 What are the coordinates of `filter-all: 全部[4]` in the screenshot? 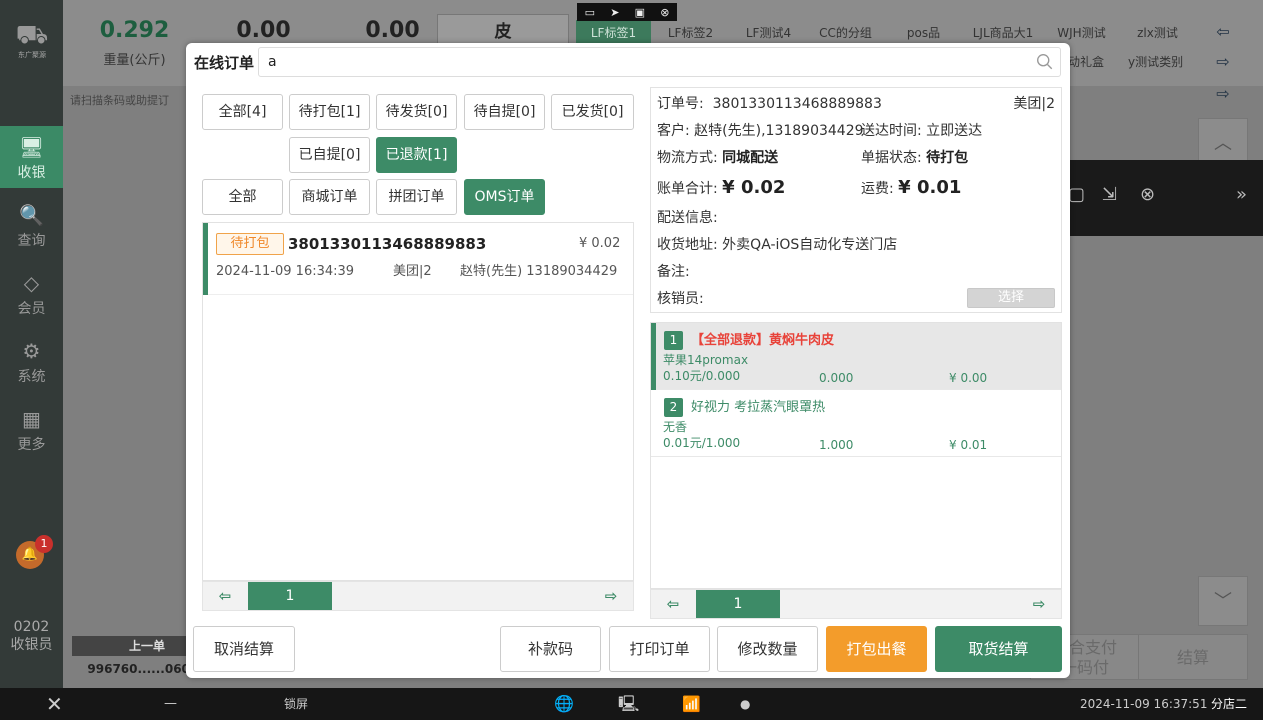 It's located at (242, 112).